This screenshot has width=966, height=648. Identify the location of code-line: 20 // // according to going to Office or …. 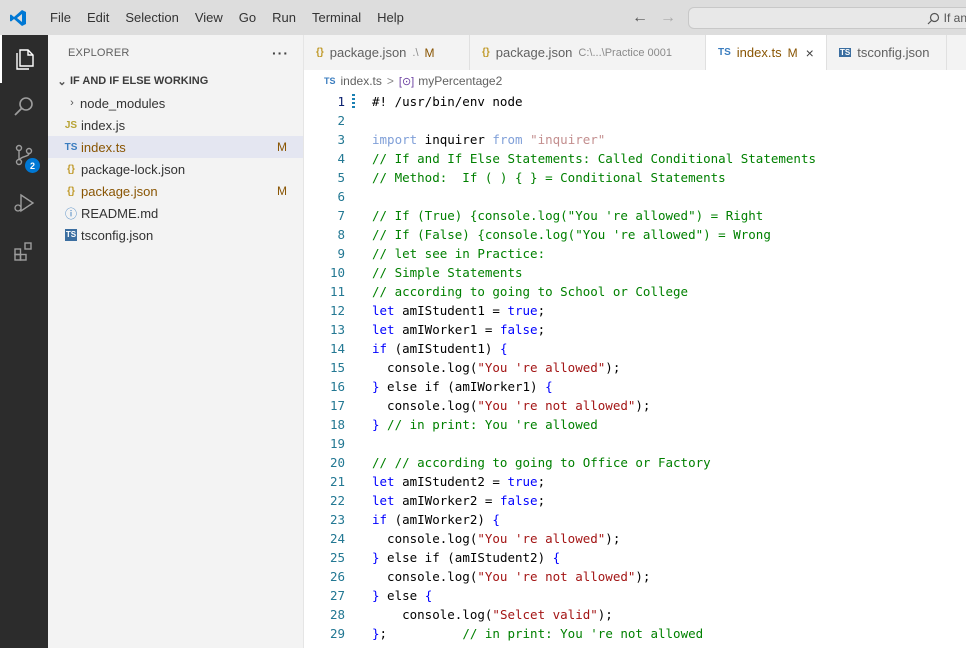
(635, 462).